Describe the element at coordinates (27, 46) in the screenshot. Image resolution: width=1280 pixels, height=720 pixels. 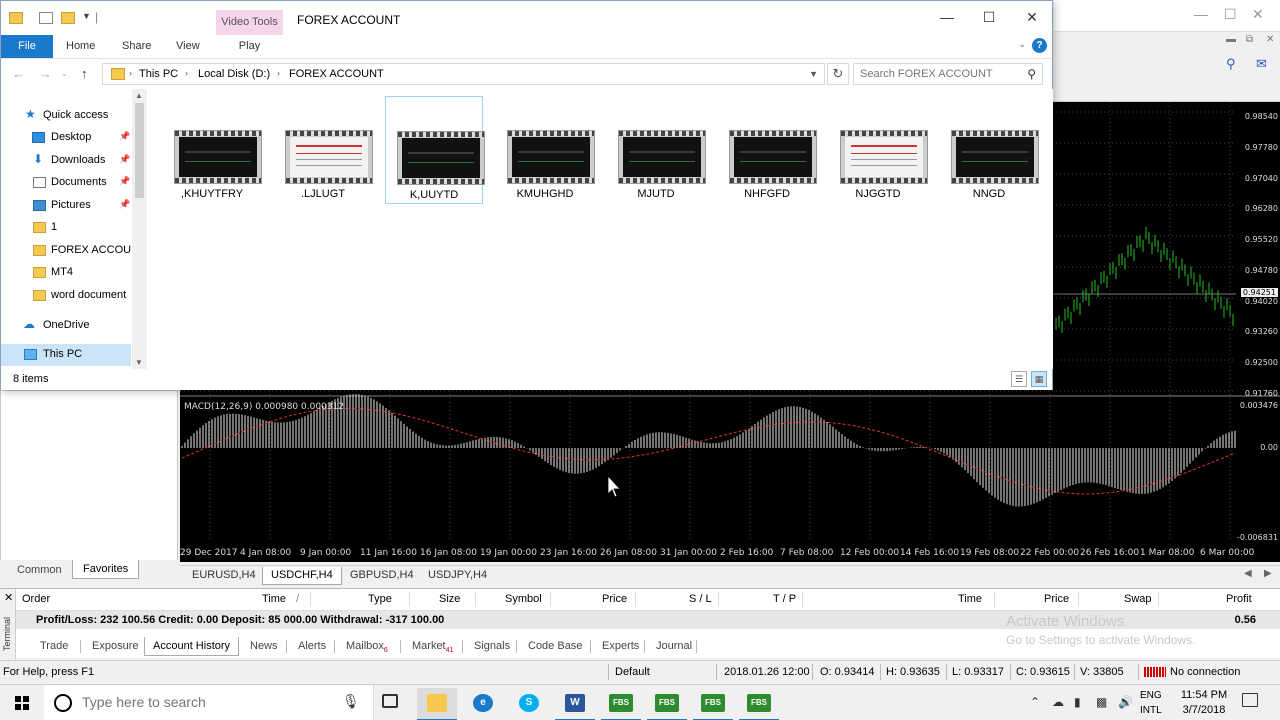
I see `tab-file: File` at that location.